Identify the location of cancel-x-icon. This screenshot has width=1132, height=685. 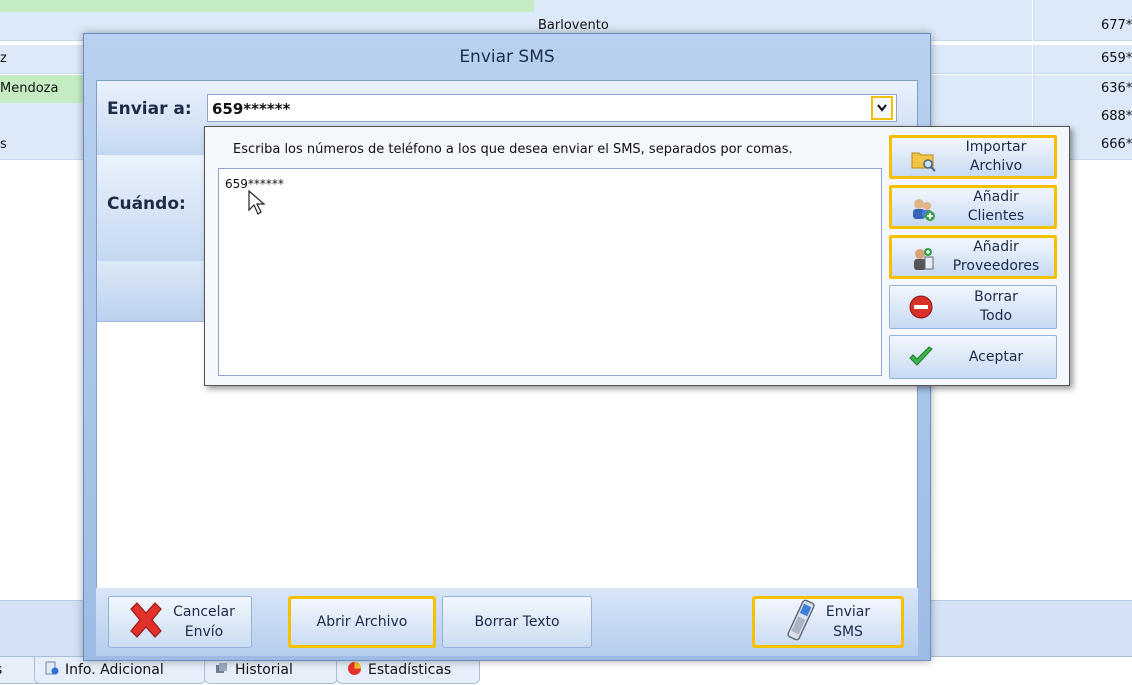
(146, 622).